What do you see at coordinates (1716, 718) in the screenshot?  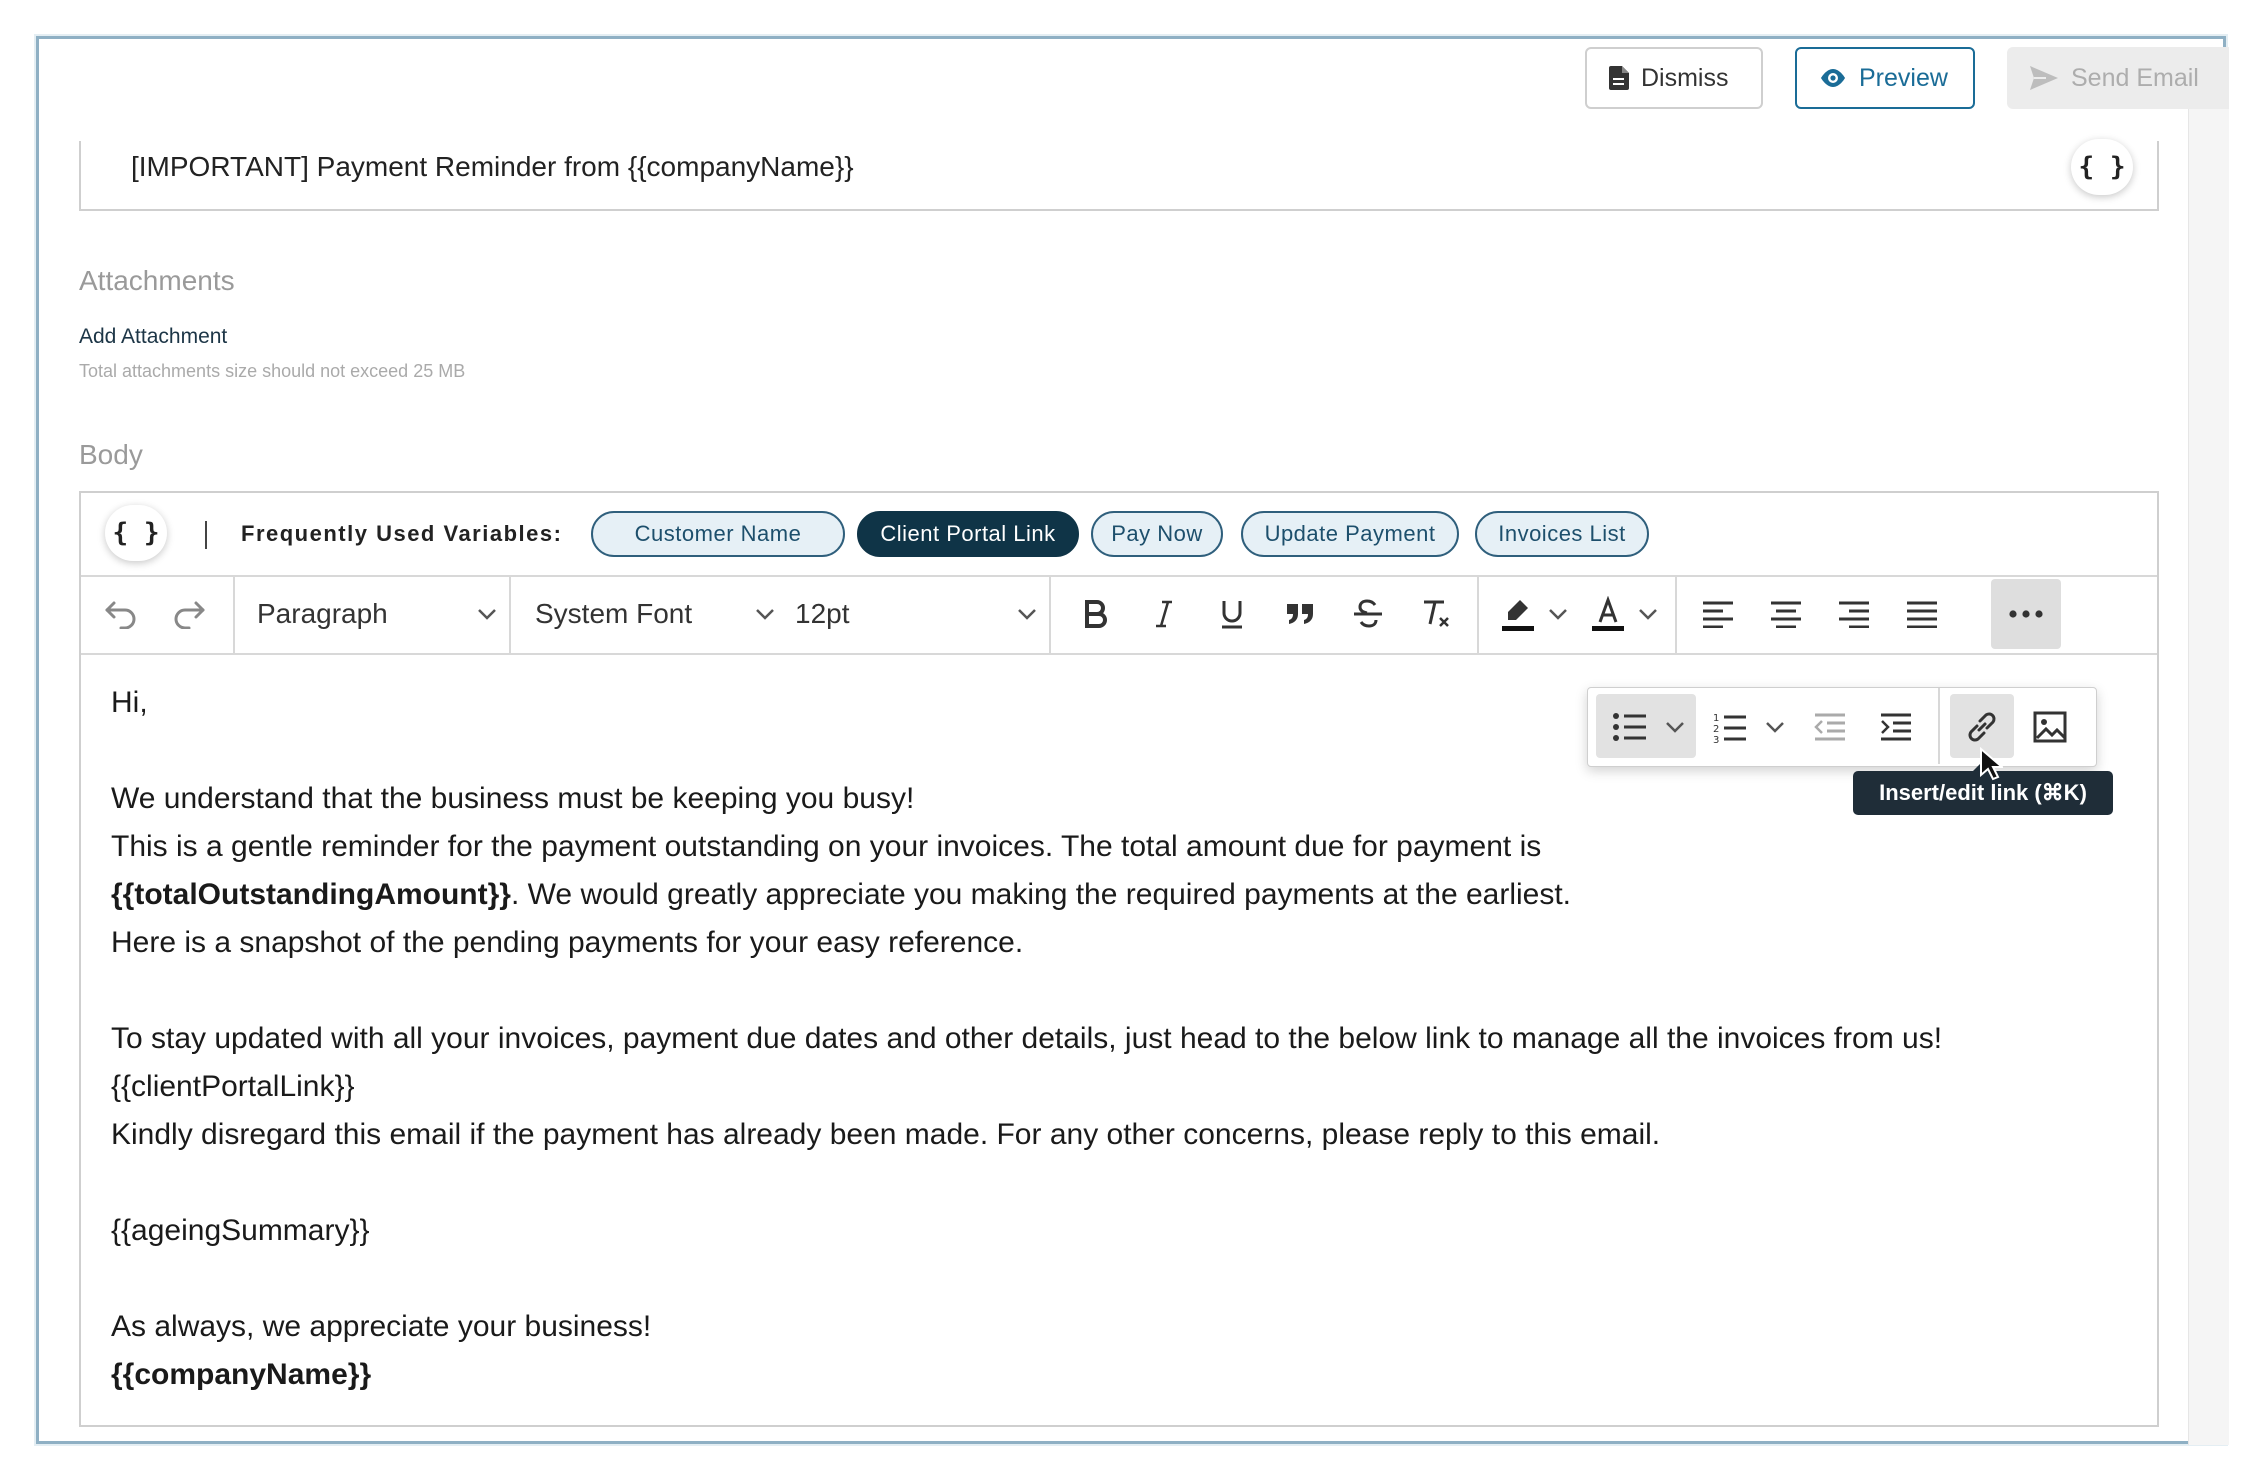 I see `svg-text: 1` at bounding box center [1716, 718].